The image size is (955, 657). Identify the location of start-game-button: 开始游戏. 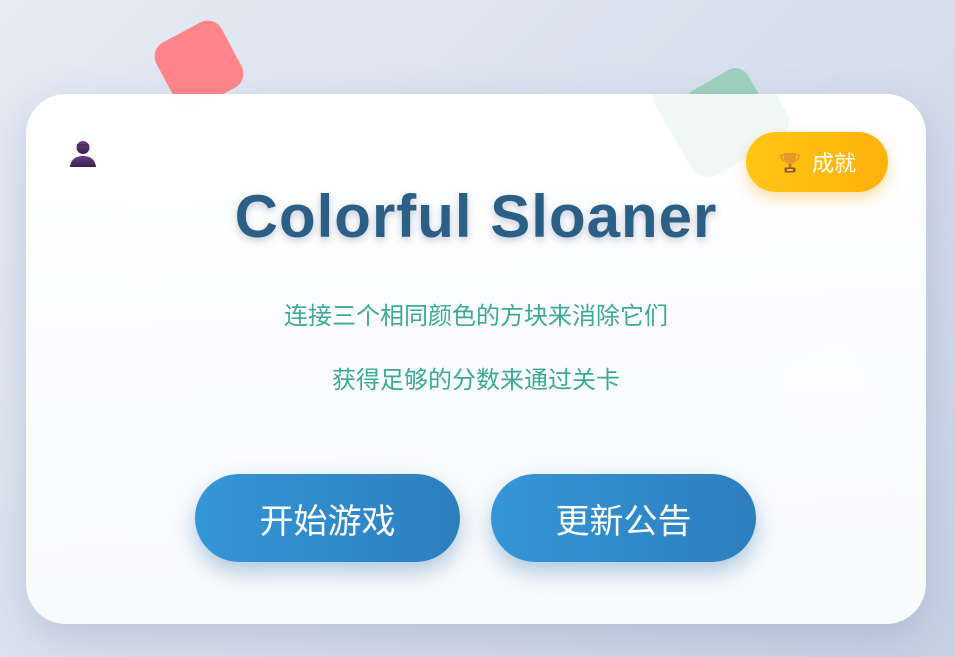
(327, 518).